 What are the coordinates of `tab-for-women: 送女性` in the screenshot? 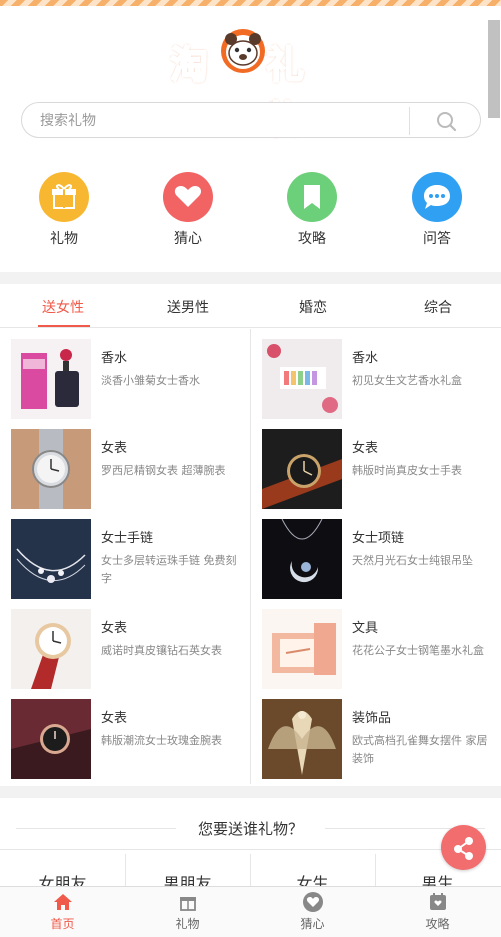 It's located at (63, 307).